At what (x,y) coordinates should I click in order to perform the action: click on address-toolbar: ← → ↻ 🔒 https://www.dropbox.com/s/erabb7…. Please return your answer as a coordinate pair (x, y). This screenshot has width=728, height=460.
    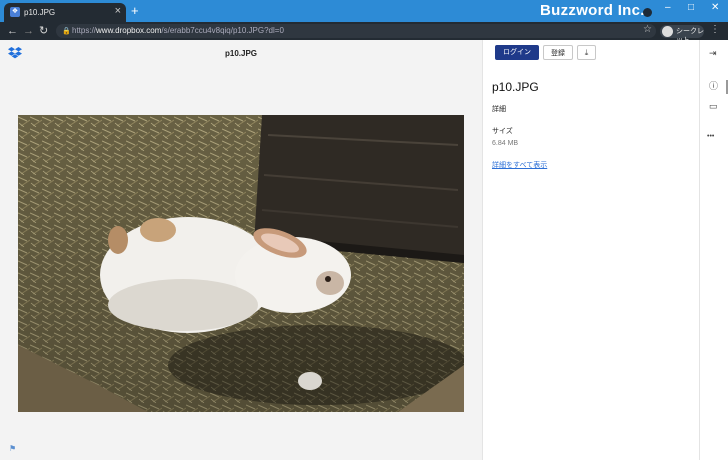
    Looking at the image, I should click on (364, 33).